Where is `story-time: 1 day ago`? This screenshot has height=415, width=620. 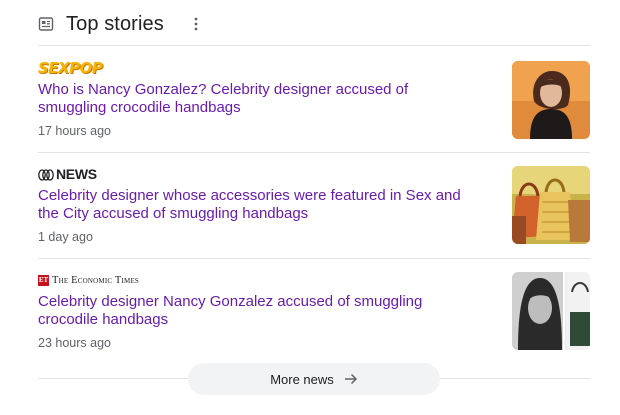
story-time: 1 day ago is located at coordinates (65, 237).